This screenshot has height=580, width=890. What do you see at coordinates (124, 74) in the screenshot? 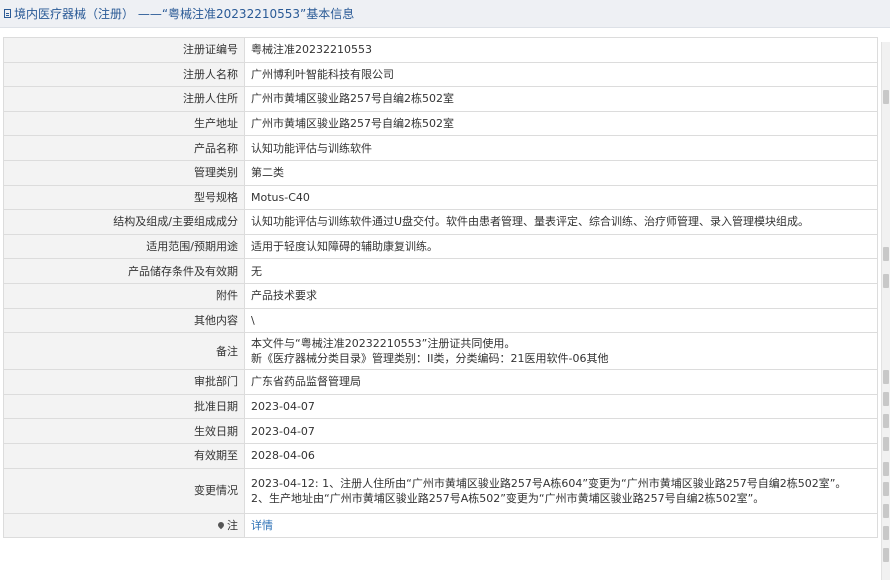
I see `field-label: 注册人名称` at bounding box center [124, 74].